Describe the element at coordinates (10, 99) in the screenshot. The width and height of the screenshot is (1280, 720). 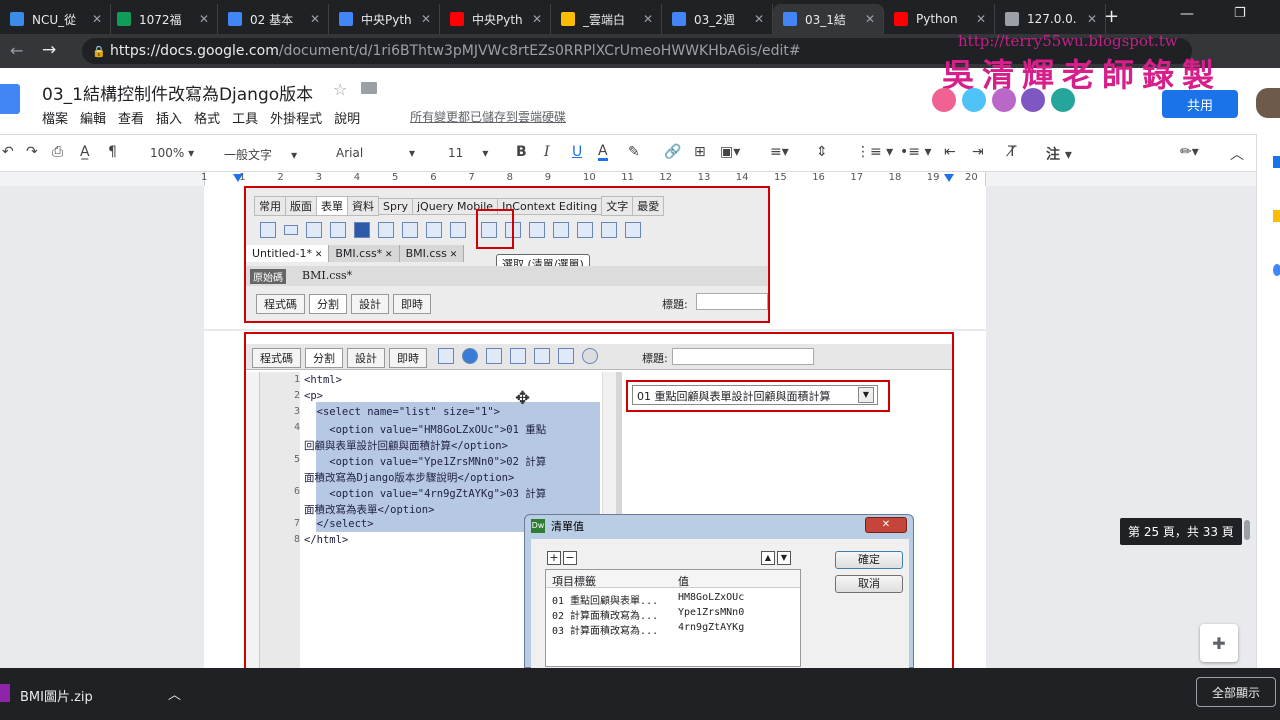
I see `docs-logo-icon` at that location.